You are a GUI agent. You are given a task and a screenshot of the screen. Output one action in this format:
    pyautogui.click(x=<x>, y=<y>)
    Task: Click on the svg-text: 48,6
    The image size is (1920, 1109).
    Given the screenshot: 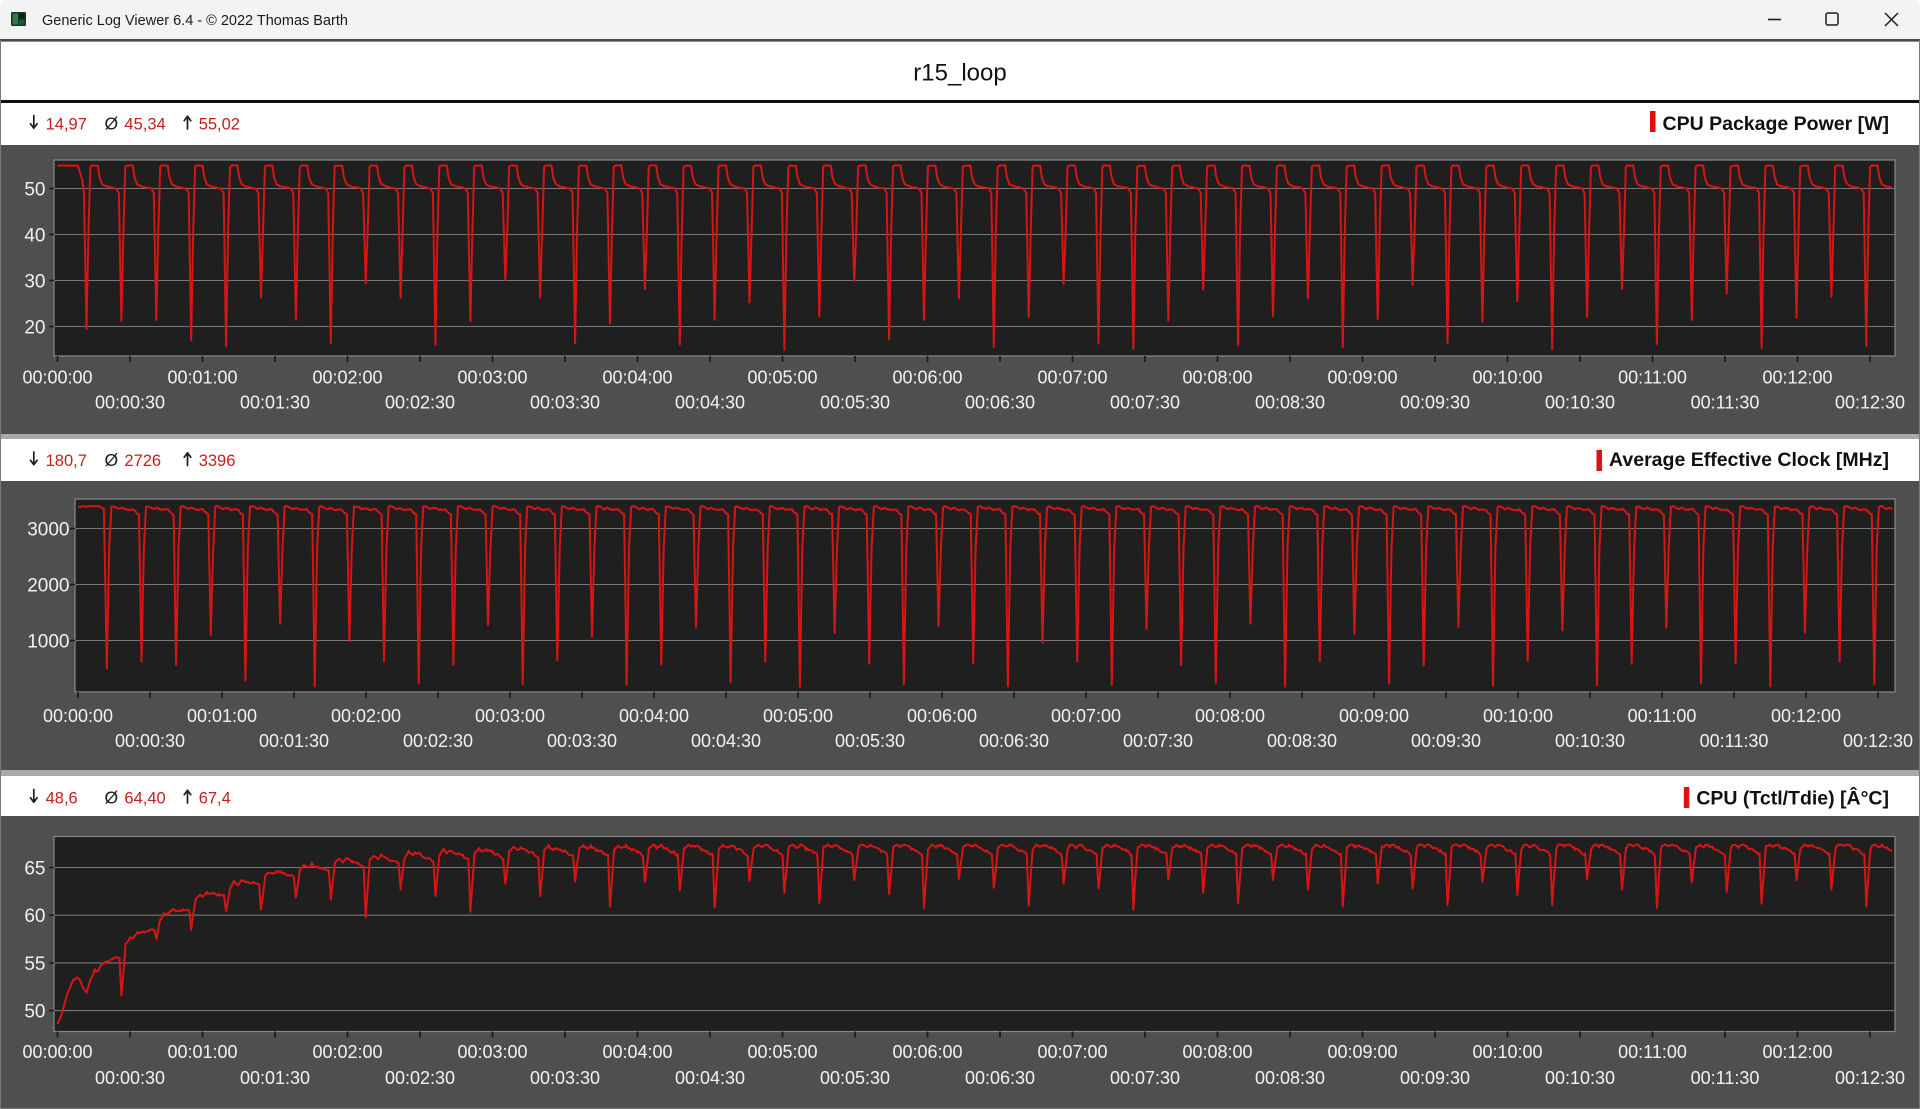 What is the action you would take?
    pyautogui.click(x=62, y=799)
    